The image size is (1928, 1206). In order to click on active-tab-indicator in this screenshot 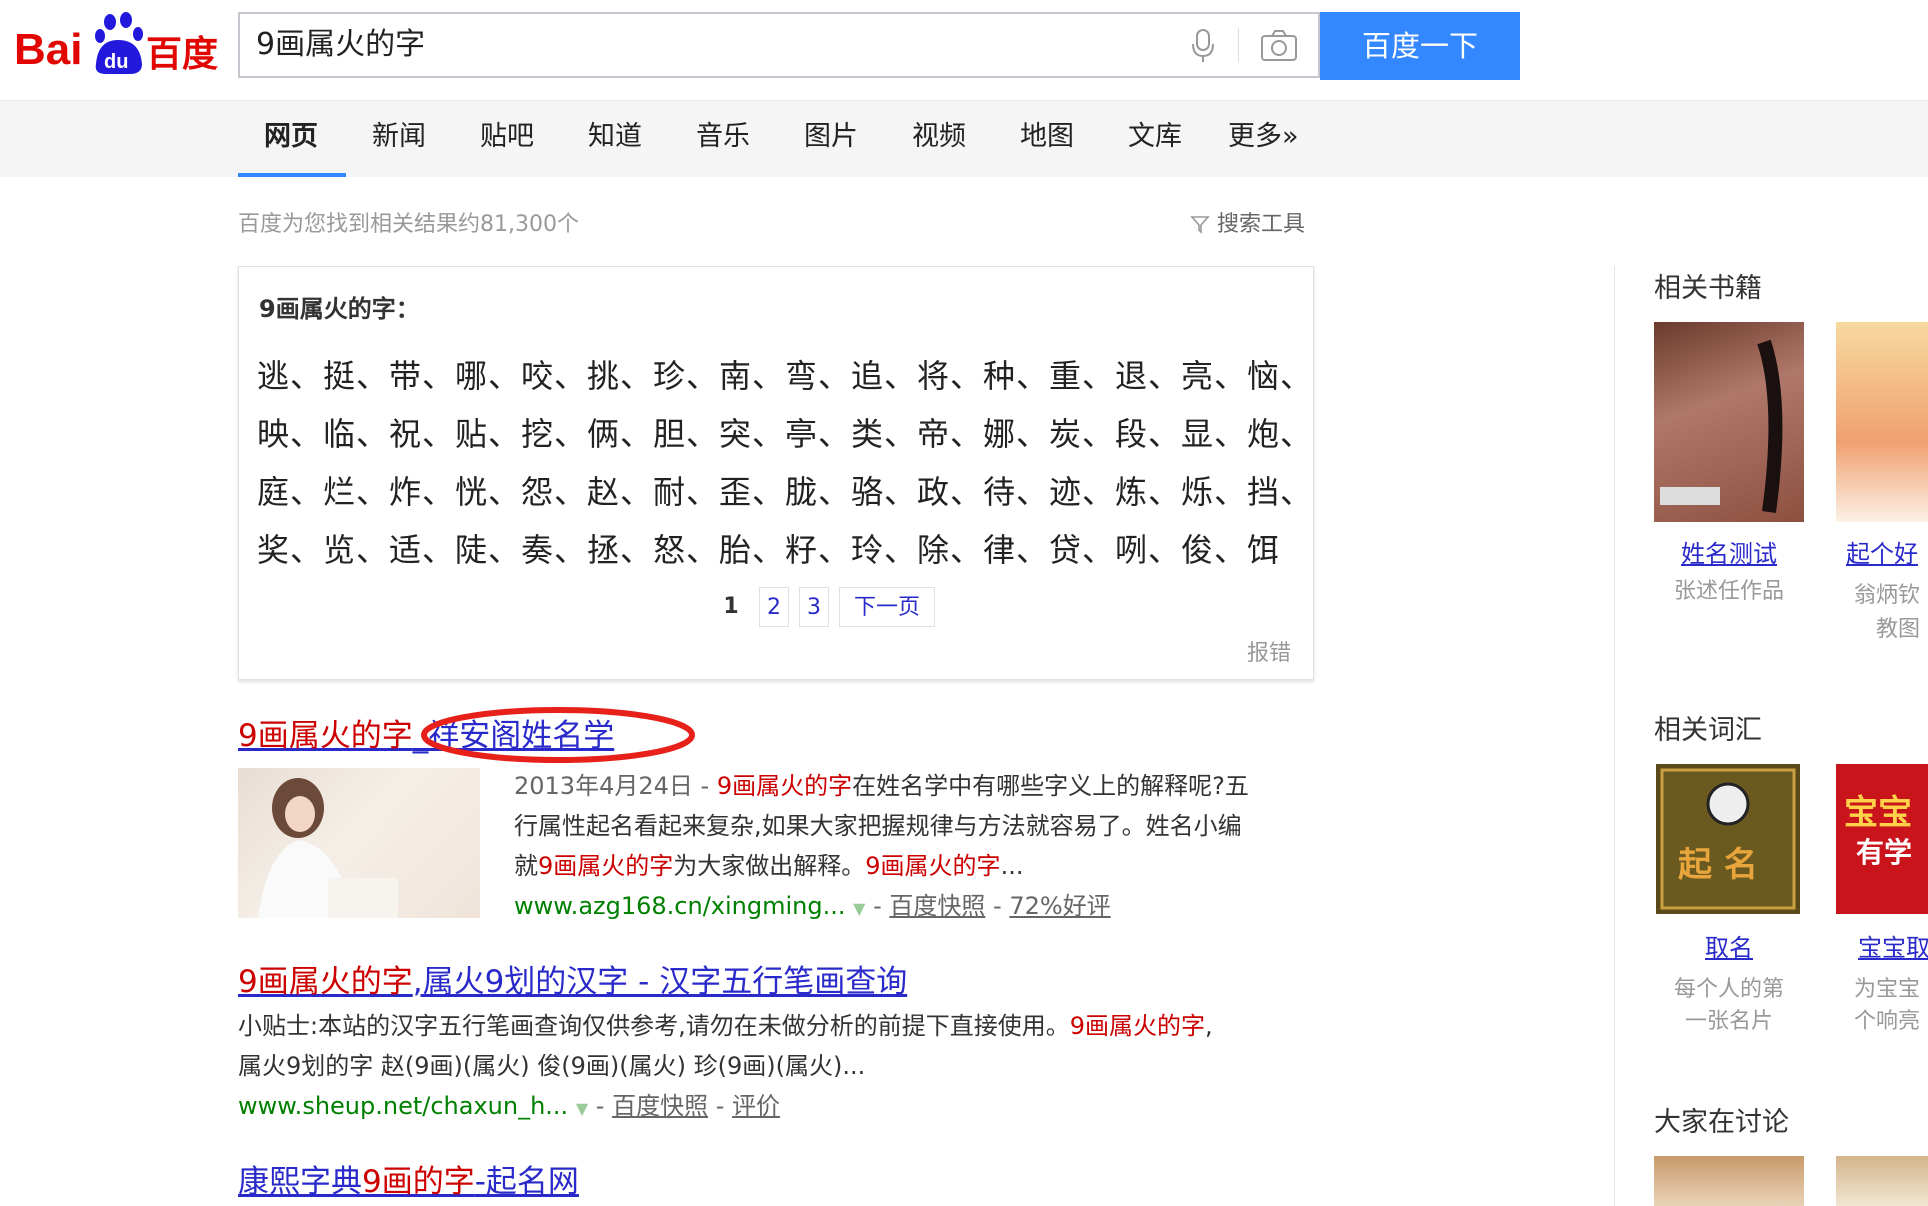, I will do `click(292, 175)`.